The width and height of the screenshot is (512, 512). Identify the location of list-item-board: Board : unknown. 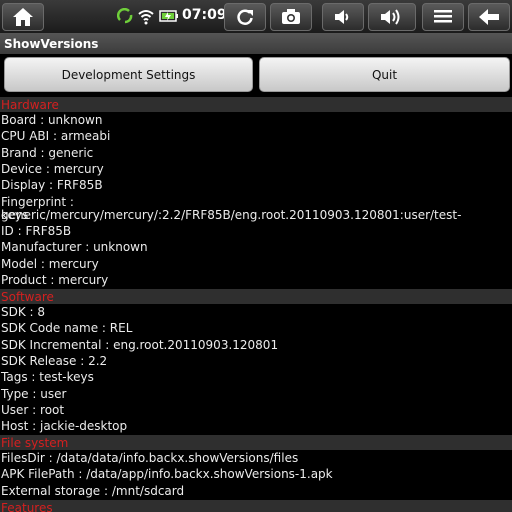
(52, 120).